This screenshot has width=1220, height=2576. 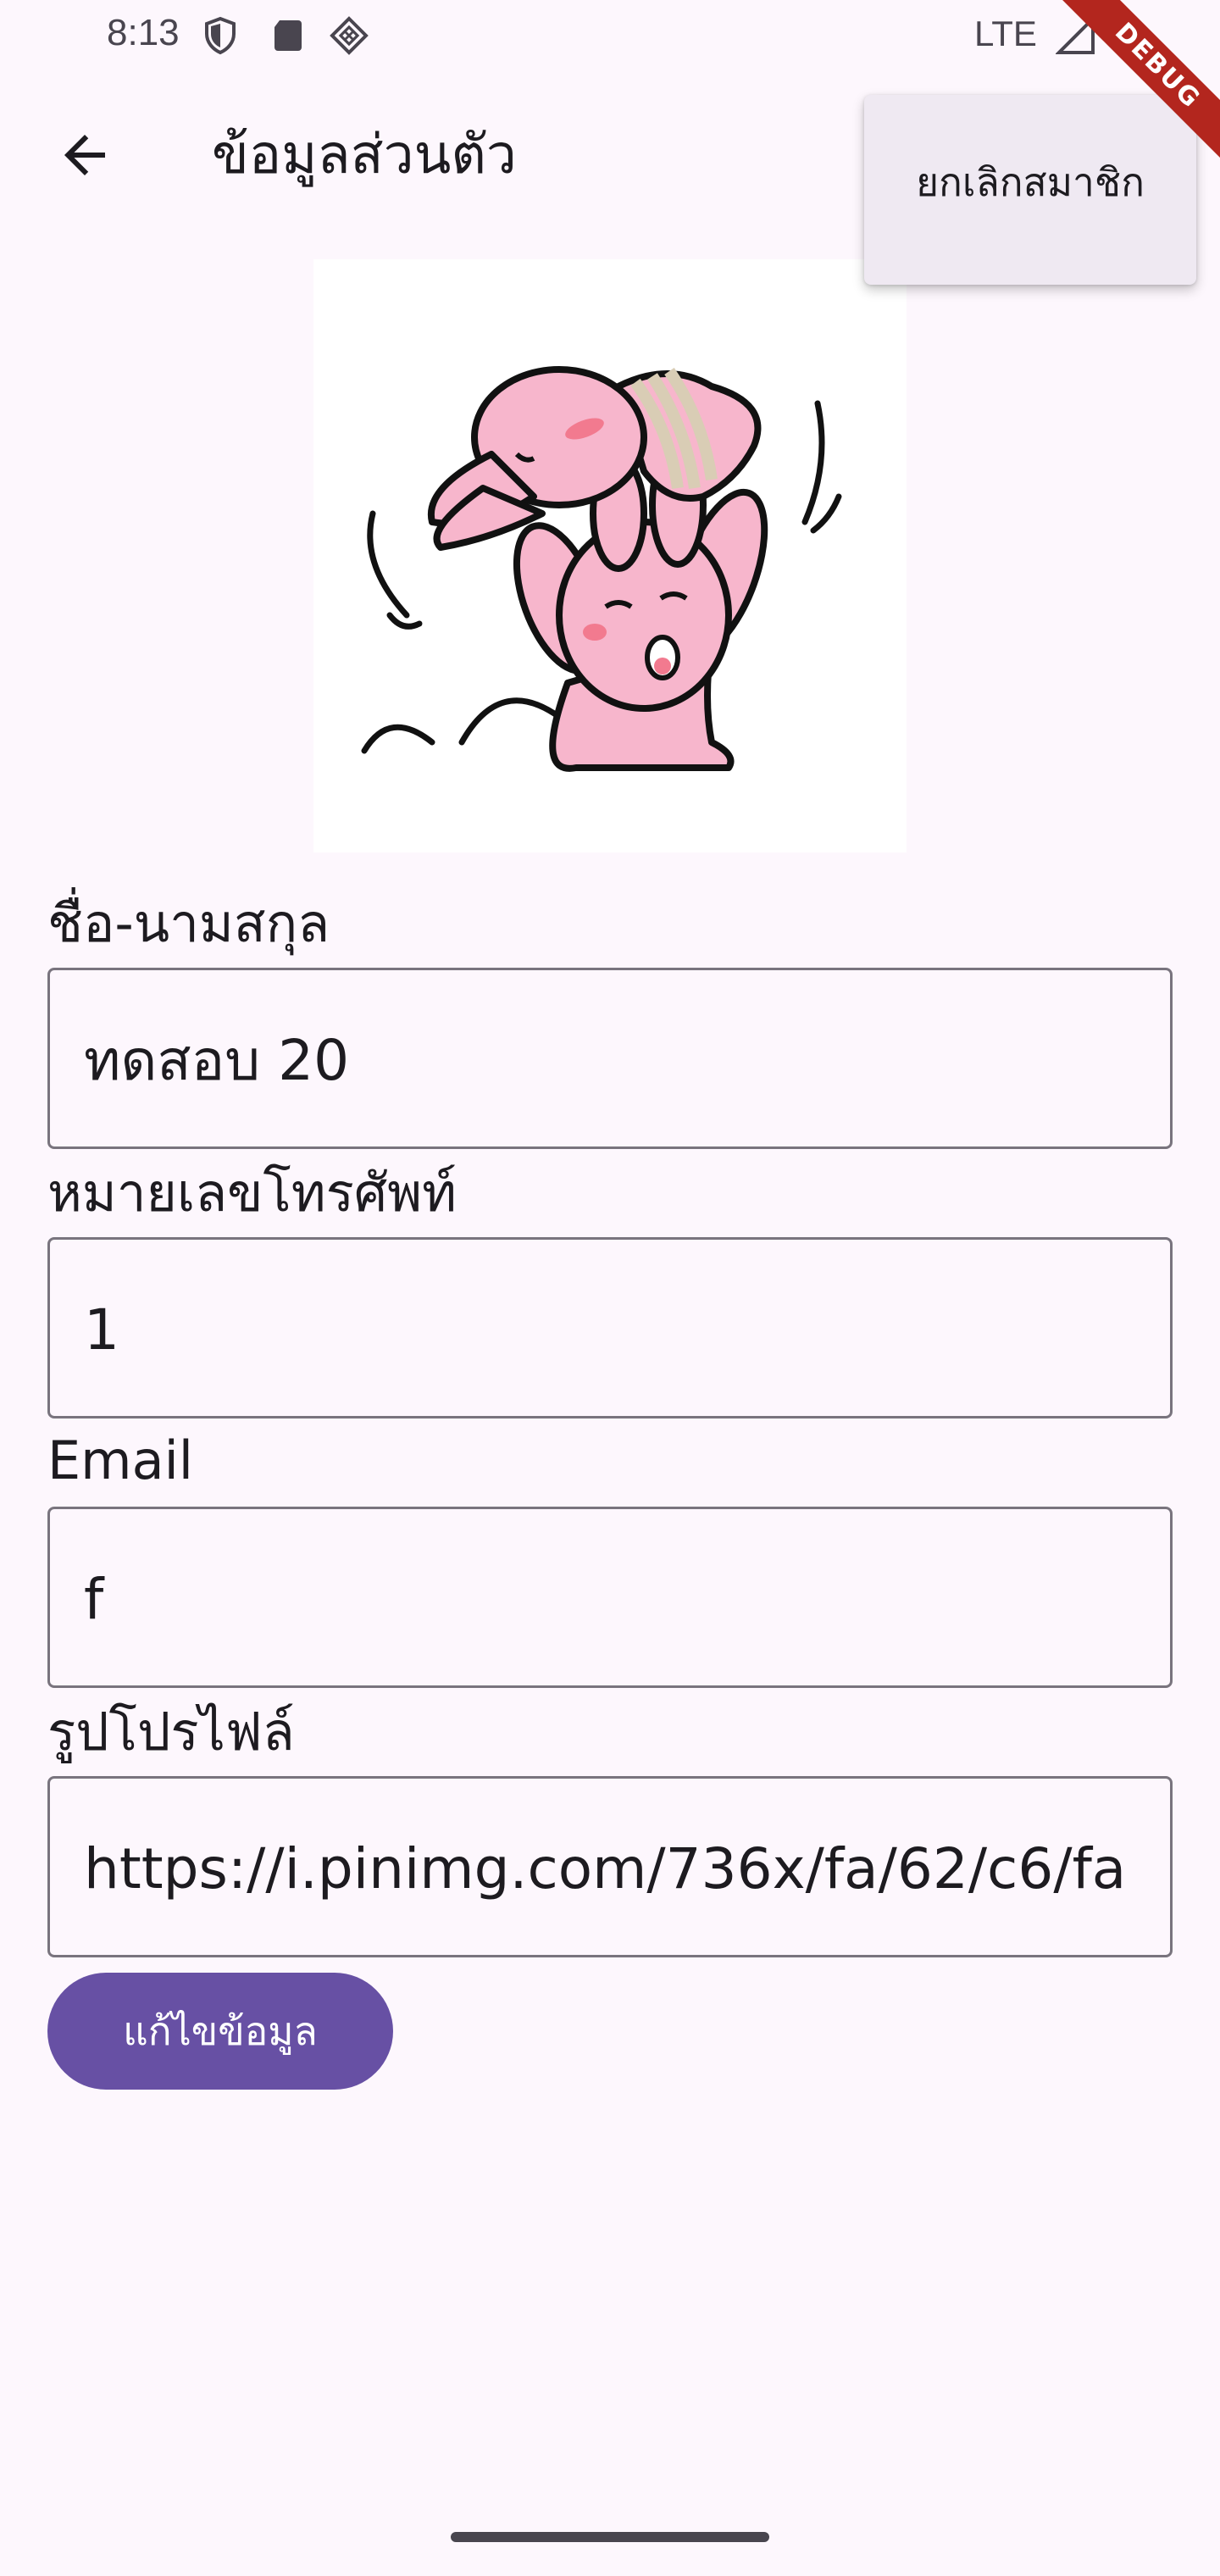 What do you see at coordinates (220, 2031) in the screenshot?
I see `edit-profile-button: แก้ไขข้อมูล` at bounding box center [220, 2031].